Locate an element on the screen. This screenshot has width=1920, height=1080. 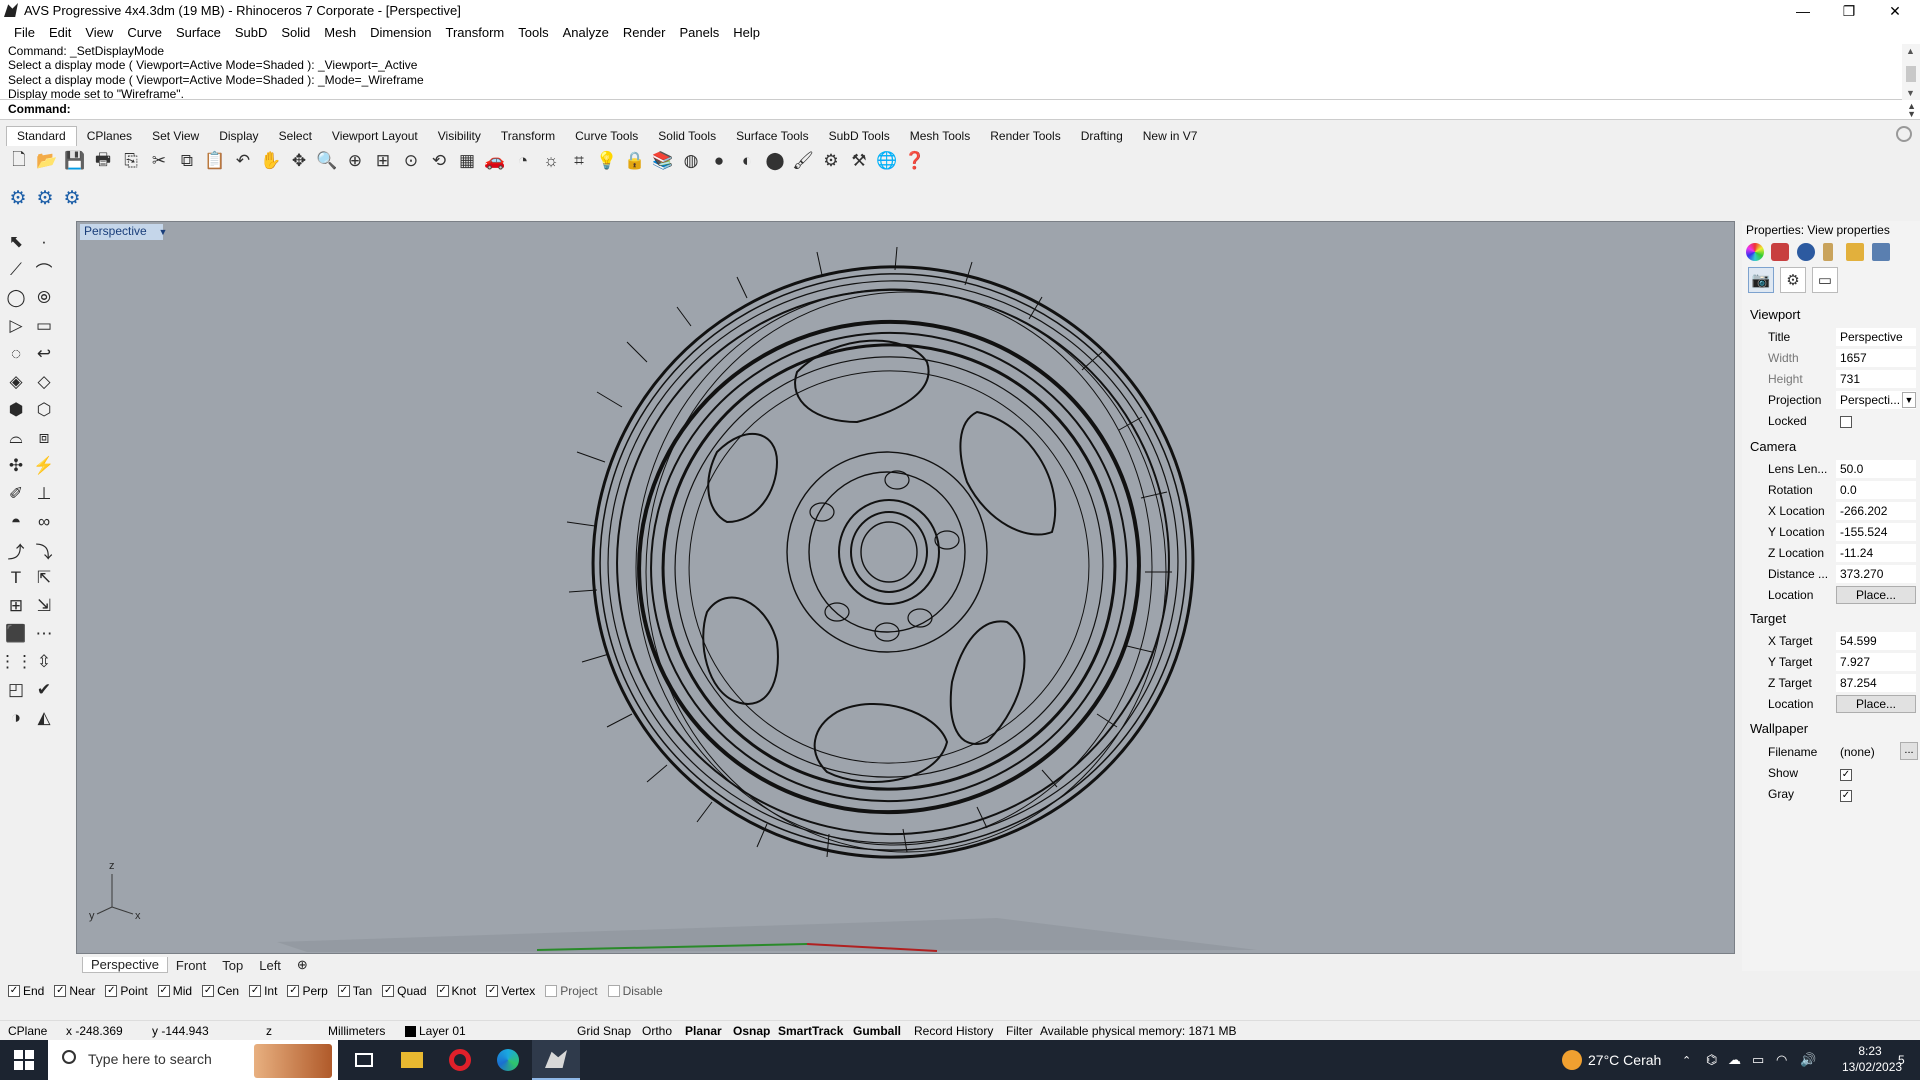
view-camera-icon: 📷 is located at coordinates (1761, 280).